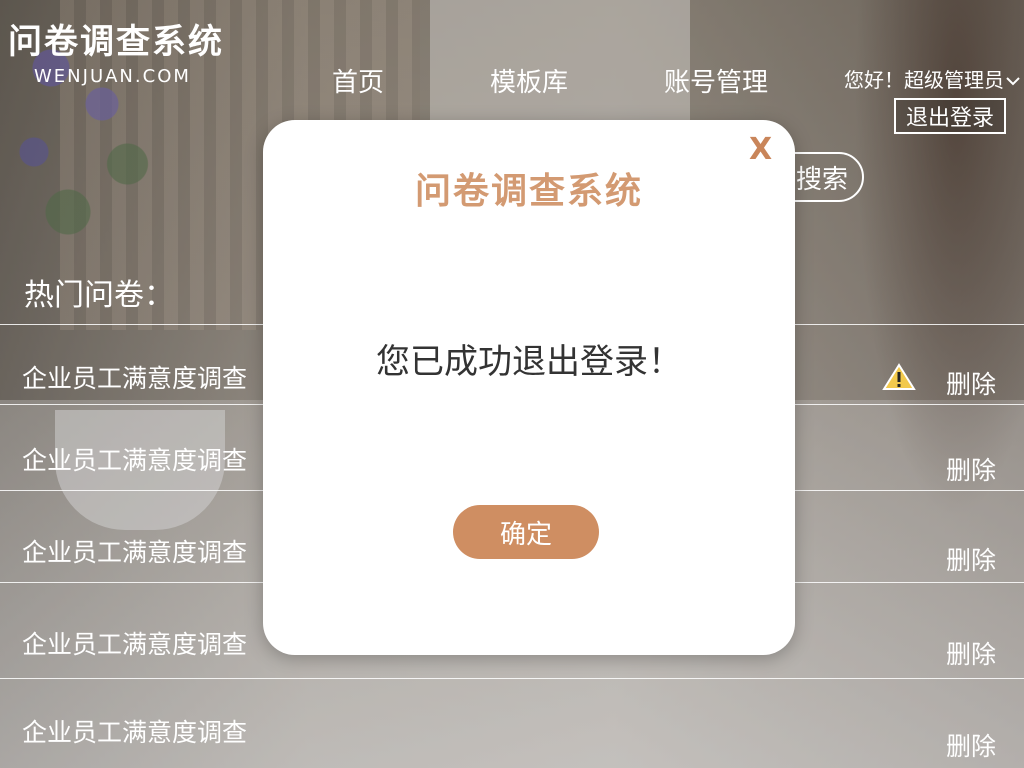 Image resolution: width=1024 pixels, height=768 pixels. What do you see at coordinates (529, 362) in the screenshot?
I see `dialog-message: 您已成功退出登录！` at bounding box center [529, 362].